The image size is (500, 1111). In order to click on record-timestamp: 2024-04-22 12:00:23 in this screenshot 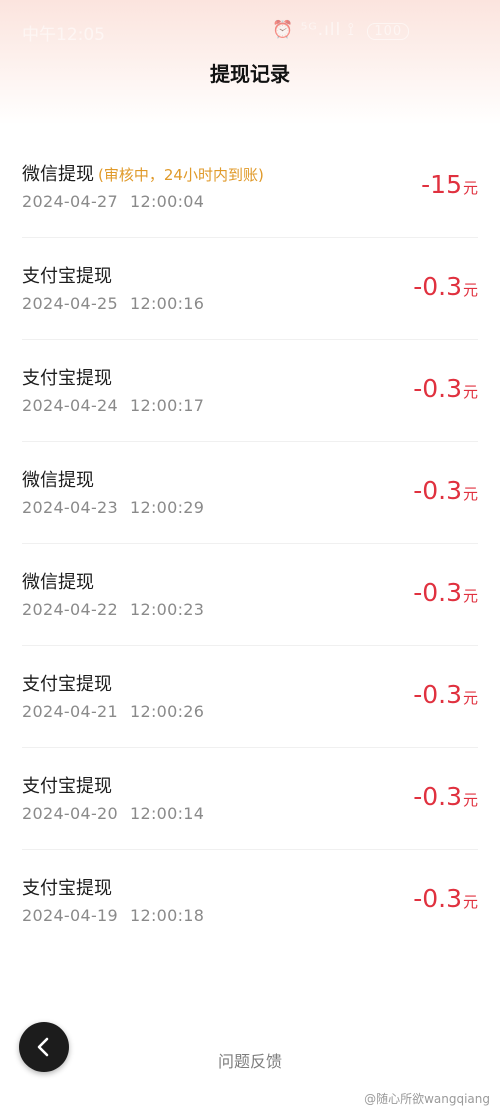, I will do `click(113, 609)`.